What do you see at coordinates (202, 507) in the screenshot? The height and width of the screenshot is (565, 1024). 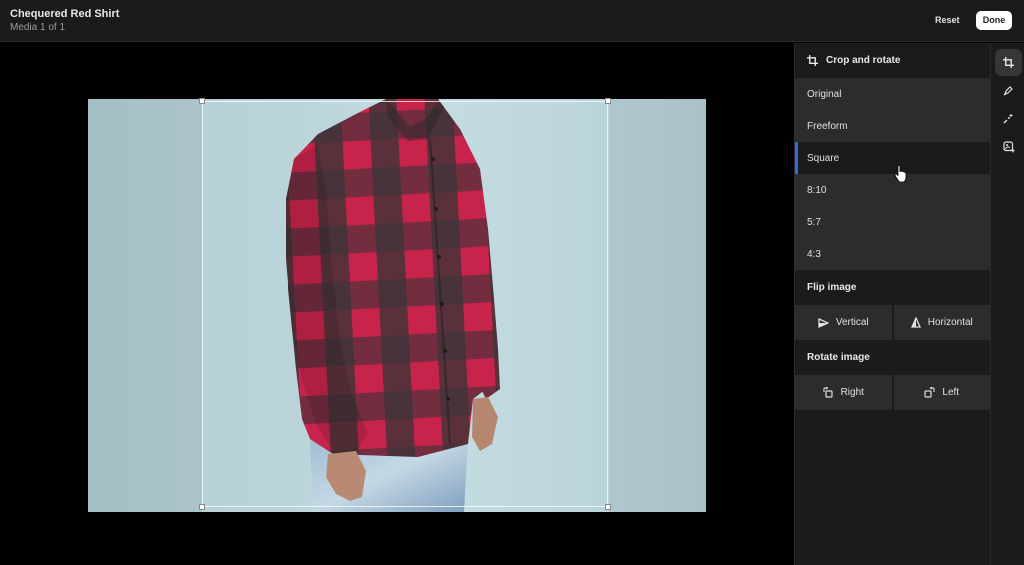 I see `crop-handle-bottom-left` at bounding box center [202, 507].